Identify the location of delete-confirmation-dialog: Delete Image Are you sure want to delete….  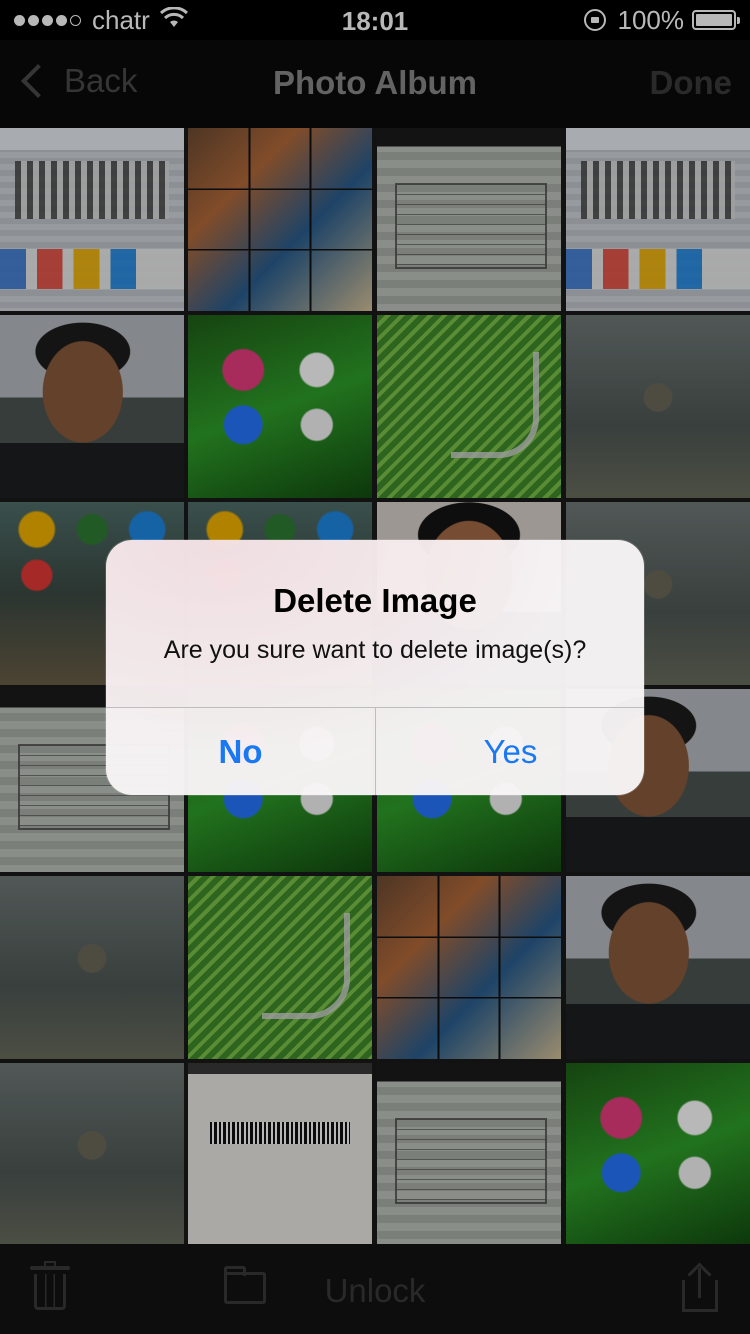
(375, 667).